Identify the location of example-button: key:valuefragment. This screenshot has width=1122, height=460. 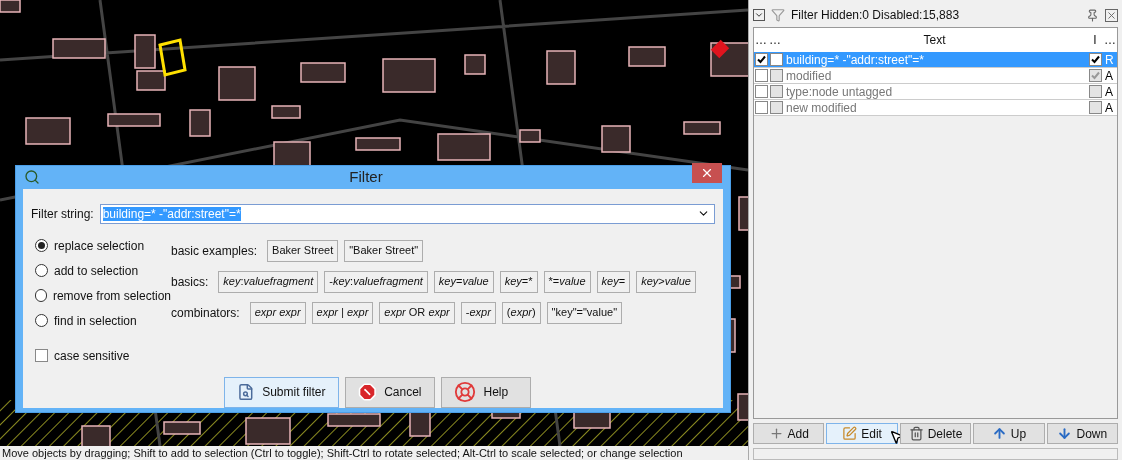
(268, 281).